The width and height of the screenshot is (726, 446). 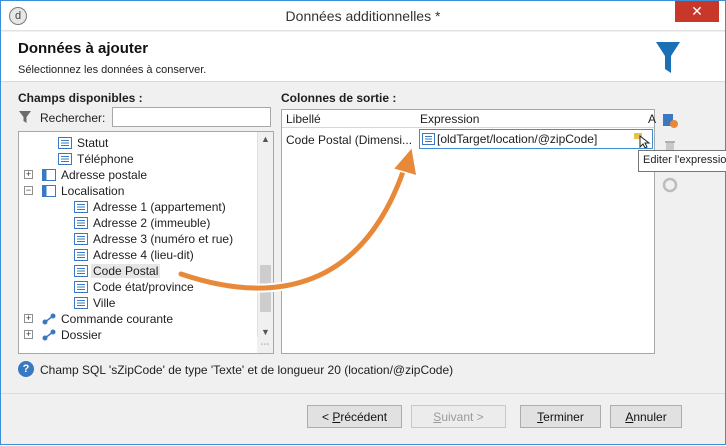 What do you see at coordinates (112, 70) in the screenshot?
I see `page-subtitle: Sélectionnez les données à conserver.` at bounding box center [112, 70].